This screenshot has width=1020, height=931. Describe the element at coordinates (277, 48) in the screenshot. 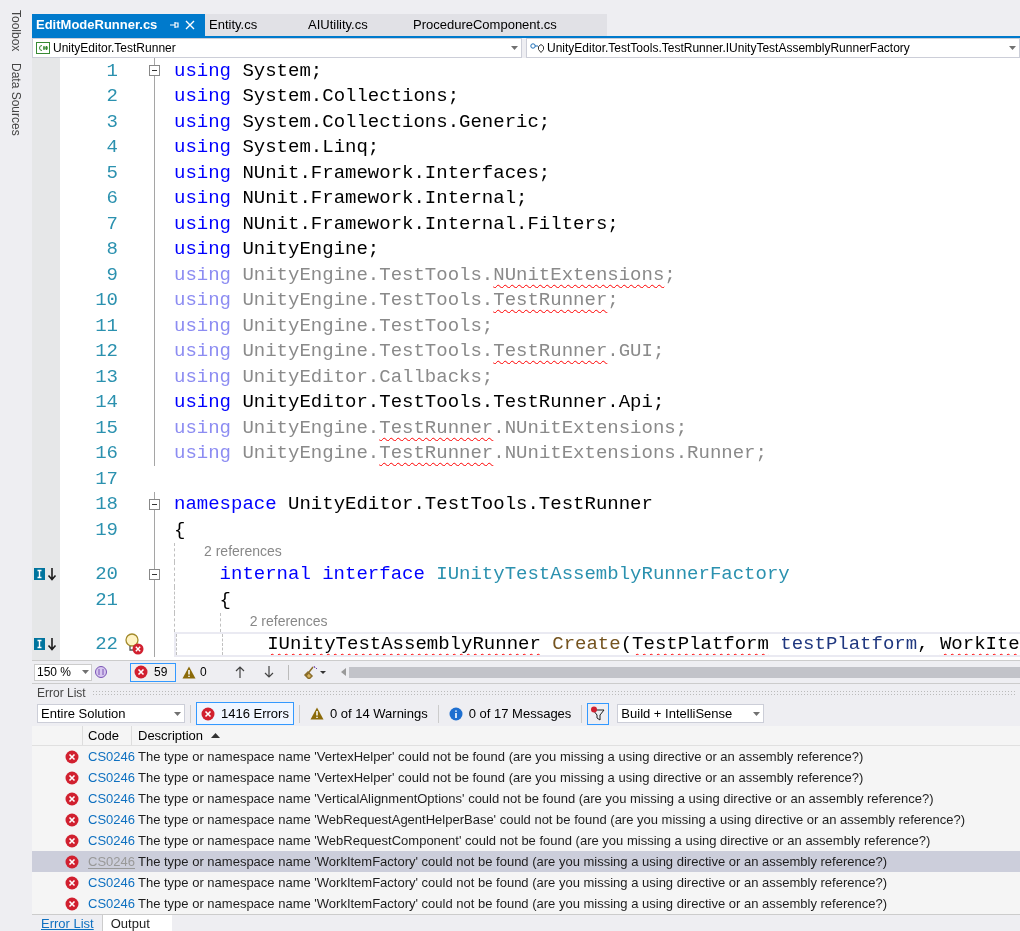

I see `project-dropdown: UnityEditor.TestRunner` at that location.